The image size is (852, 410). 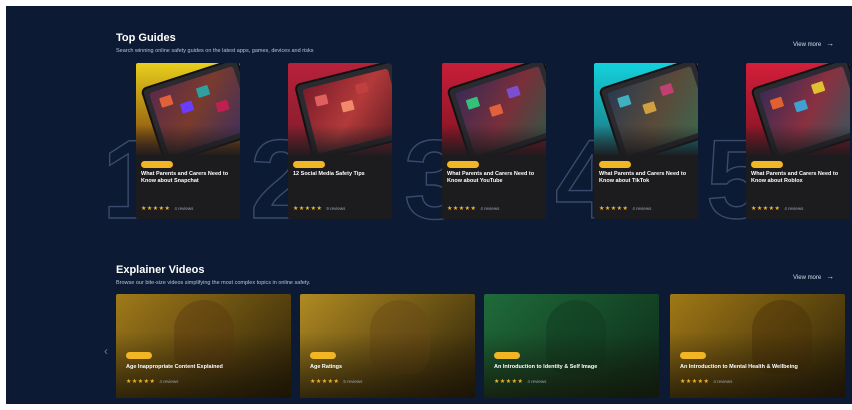 I want to click on video-title: An Introduction to Identity & Self Image, so click(x=546, y=367).